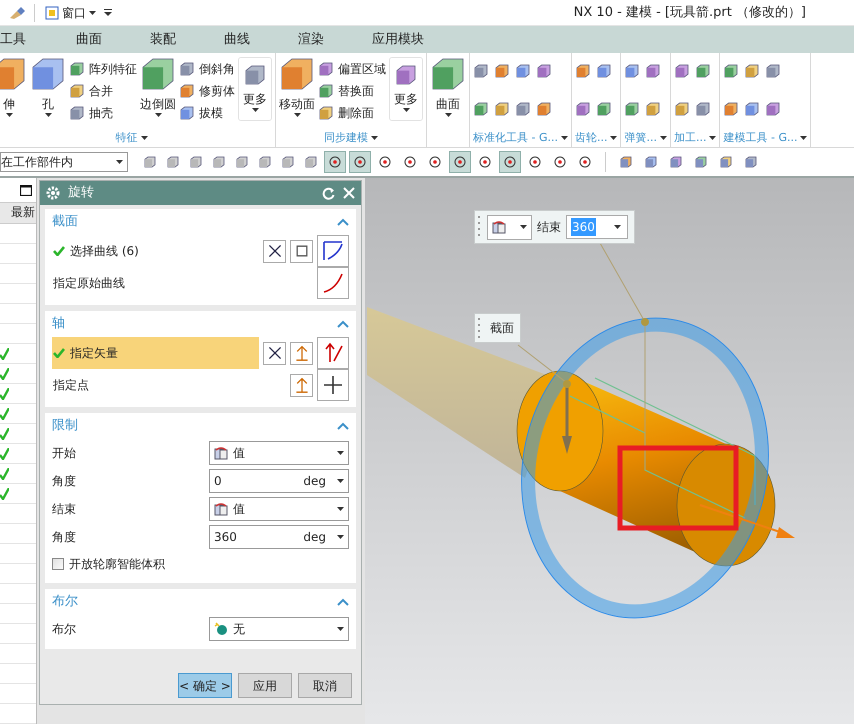 The image size is (854, 724). I want to click on reset-button, so click(328, 193).